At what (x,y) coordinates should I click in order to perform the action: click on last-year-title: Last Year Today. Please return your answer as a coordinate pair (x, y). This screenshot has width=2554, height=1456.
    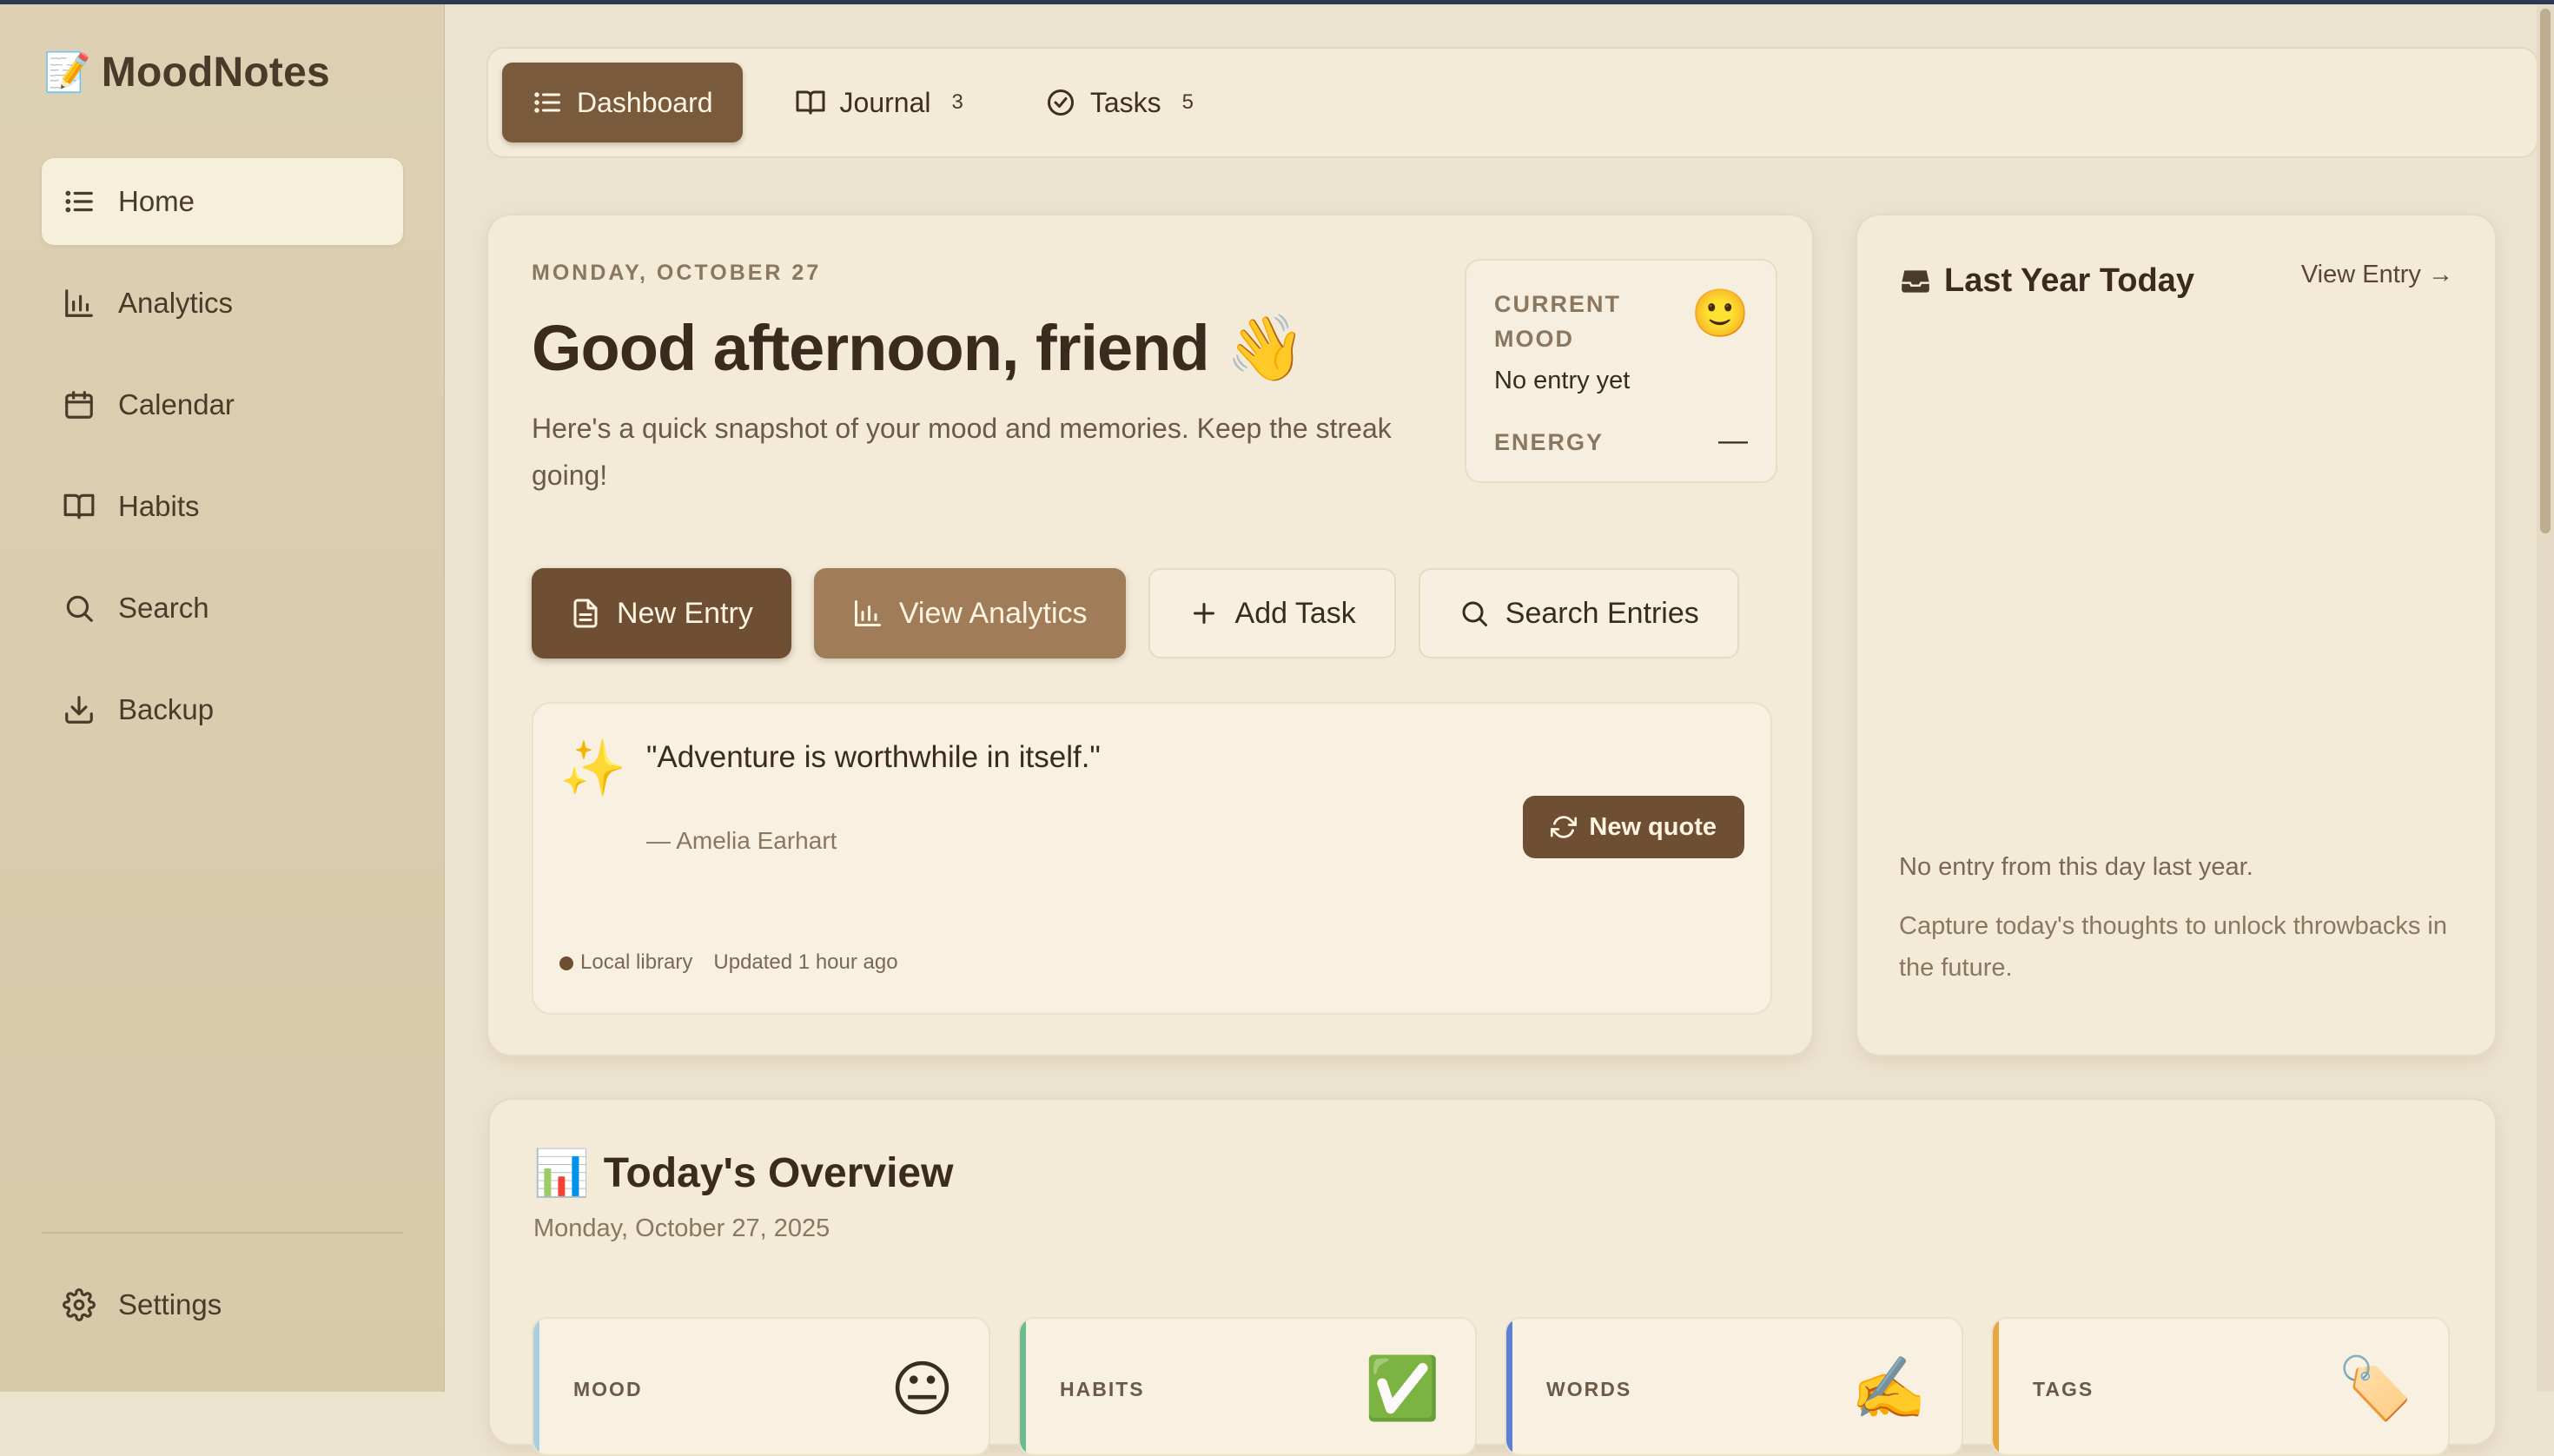
    Looking at the image, I should click on (2046, 281).